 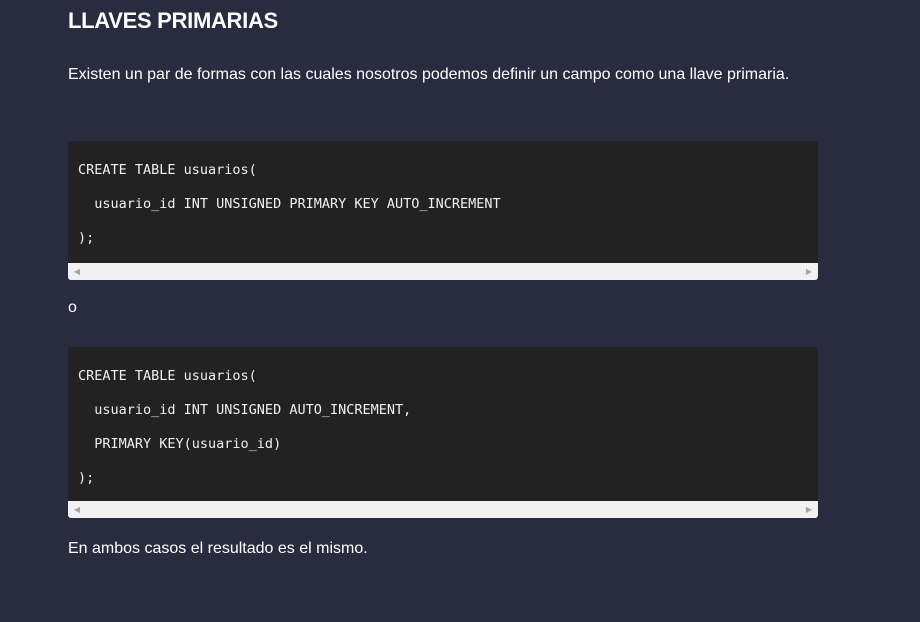 I want to click on separator-text: o, so click(x=72, y=307).